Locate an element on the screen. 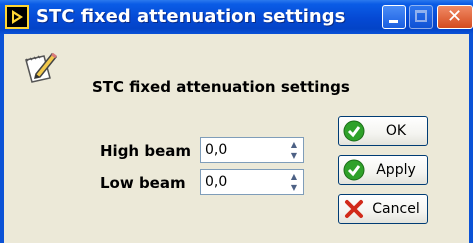 The height and width of the screenshot is (243, 473). close-button: ✕ is located at coordinates (455, 17).